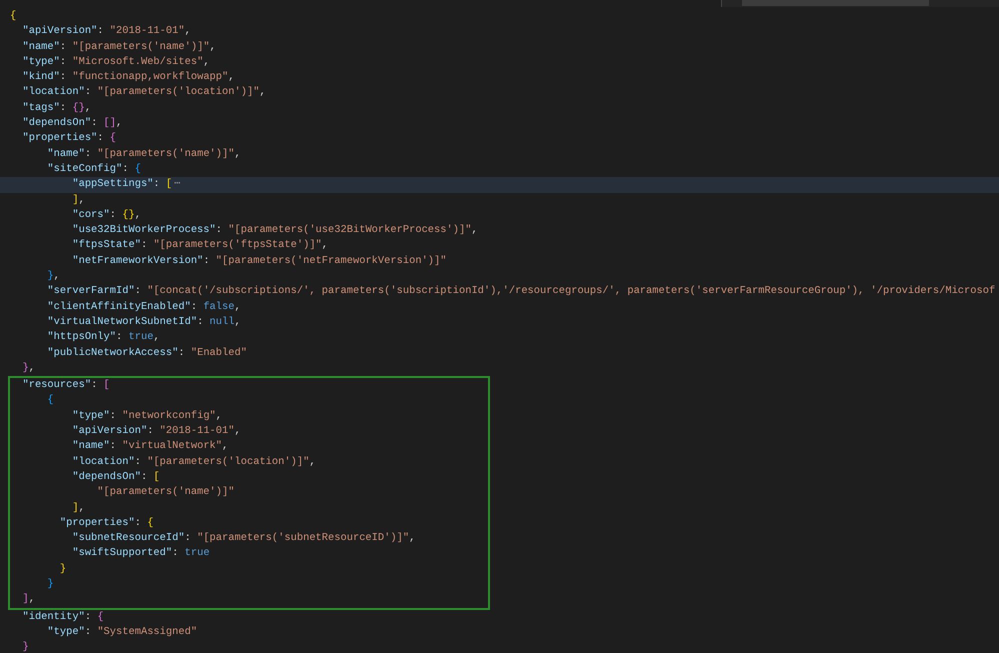  What do you see at coordinates (199, 246) in the screenshot?
I see `code-line: "ftpsState": "[parameters('ftpsState')]",` at bounding box center [199, 246].